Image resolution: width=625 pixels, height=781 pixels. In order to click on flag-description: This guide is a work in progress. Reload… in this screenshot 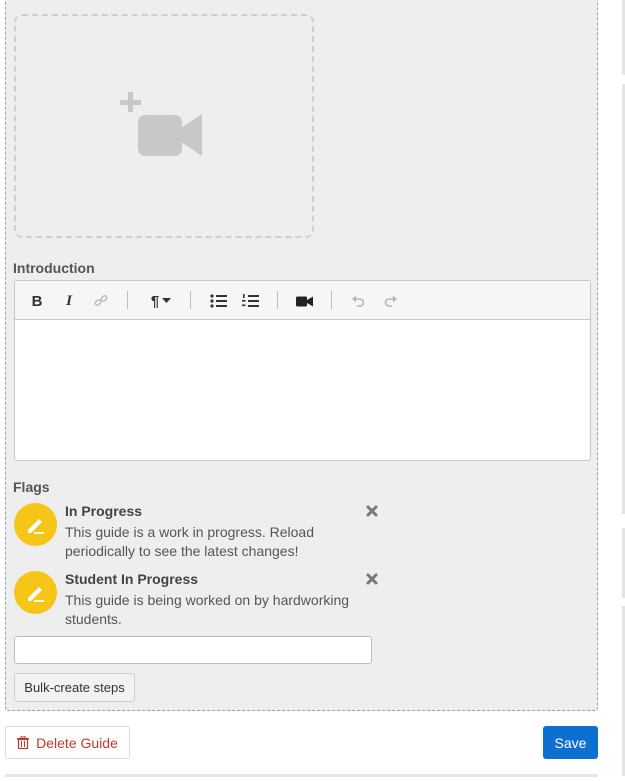, I will do `click(190, 541)`.